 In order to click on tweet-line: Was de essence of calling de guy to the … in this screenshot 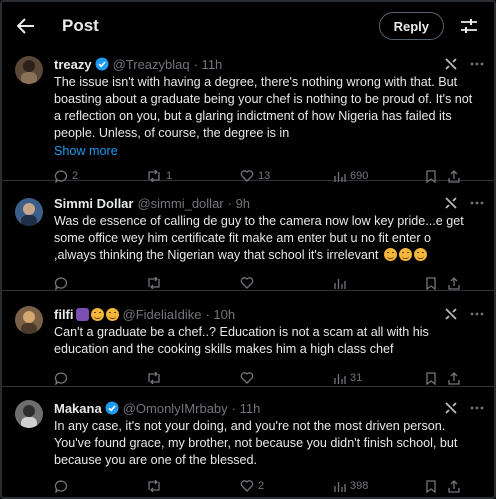, I will do `click(259, 221)`.